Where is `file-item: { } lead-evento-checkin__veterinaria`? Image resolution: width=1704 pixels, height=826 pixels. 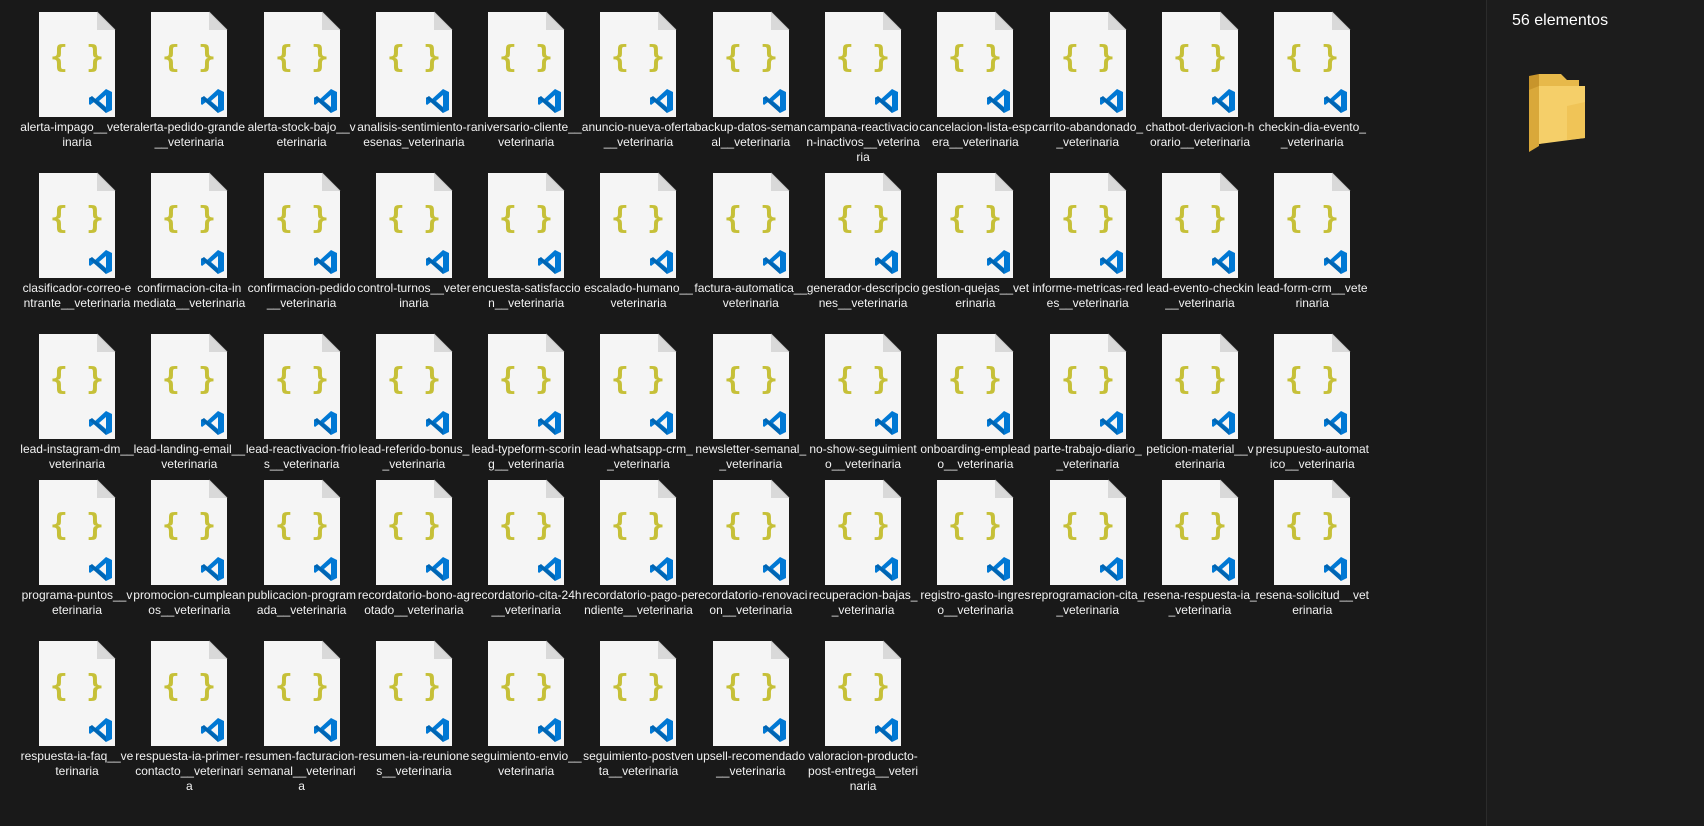
file-item: { } lead-evento-checkin__veterinaria is located at coordinates (1200, 249).